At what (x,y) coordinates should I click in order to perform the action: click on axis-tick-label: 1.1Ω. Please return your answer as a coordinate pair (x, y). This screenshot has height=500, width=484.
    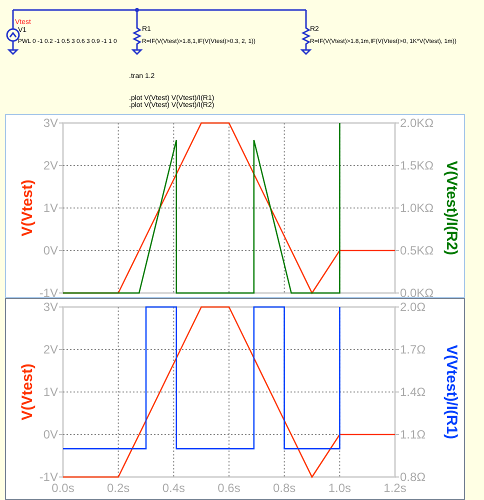
    Looking at the image, I should click on (413, 435).